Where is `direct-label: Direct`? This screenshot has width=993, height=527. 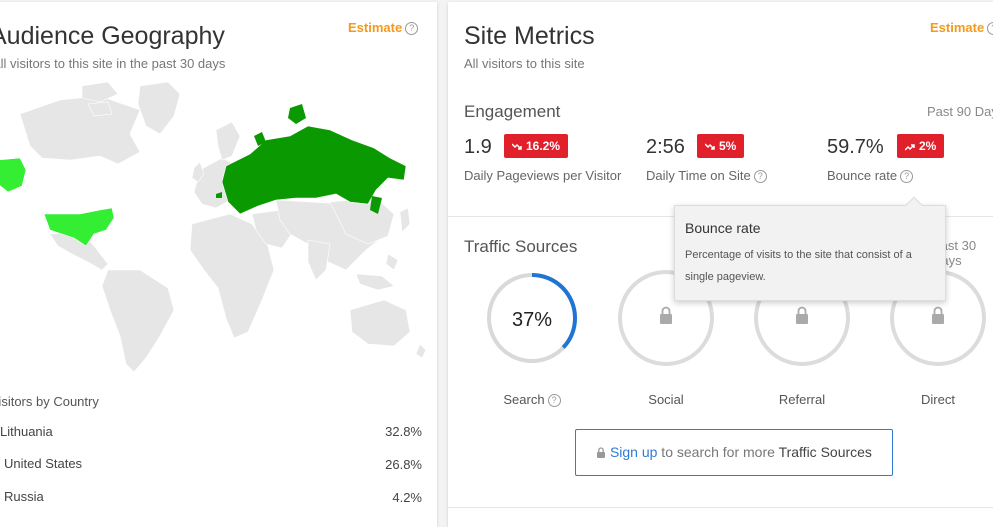 direct-label: Direct is located at coordinates (938, 399).